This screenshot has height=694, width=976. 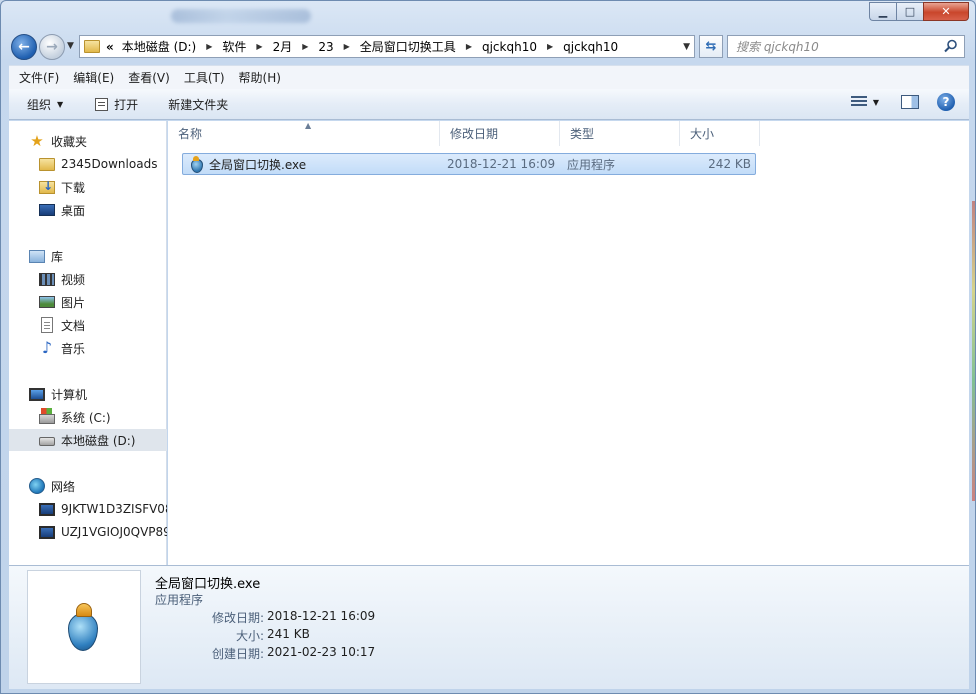 What do you see at coordinates (249, 636) in the screenshot?
I see `details-label: 大小:` at bounding box center [249, 636].